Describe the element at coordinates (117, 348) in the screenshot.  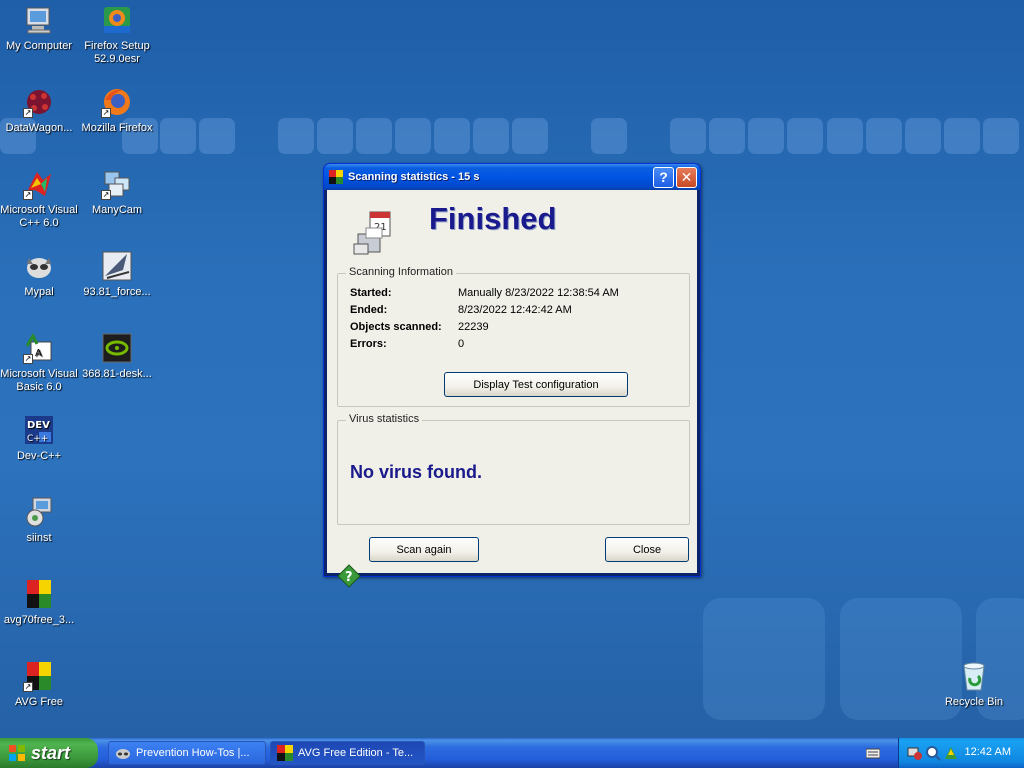
I see `nvidia-icon` at that location.